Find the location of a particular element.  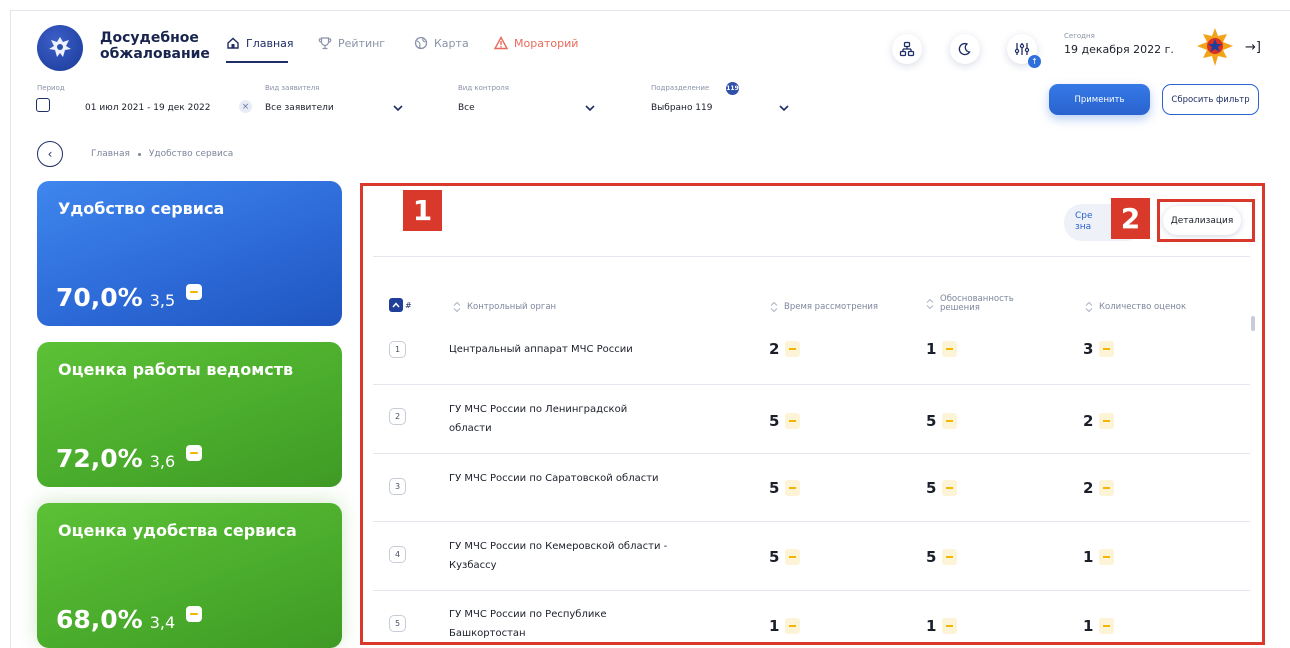

count-header-label: Количество оценок is located at coordinates (1143, 307).